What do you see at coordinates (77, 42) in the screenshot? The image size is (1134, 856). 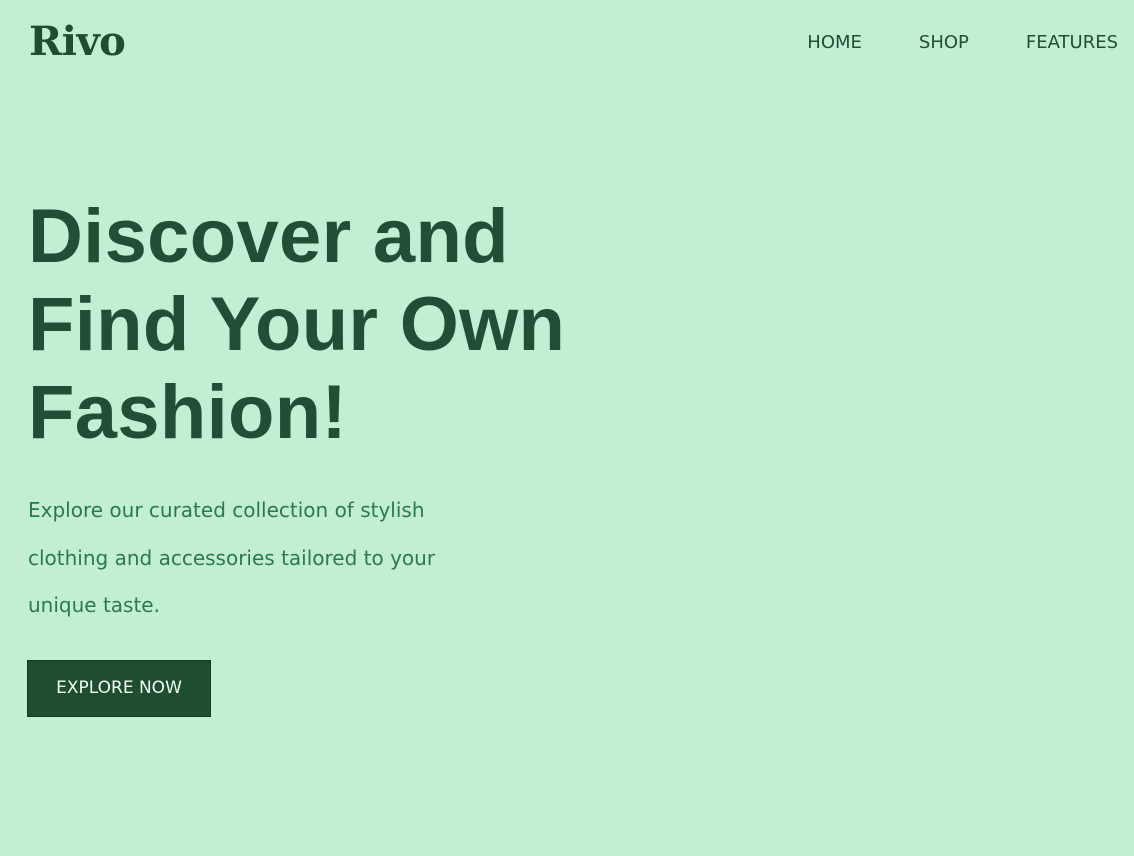 I see `brand-logo: Rivo` at bounding box center [77, 42].